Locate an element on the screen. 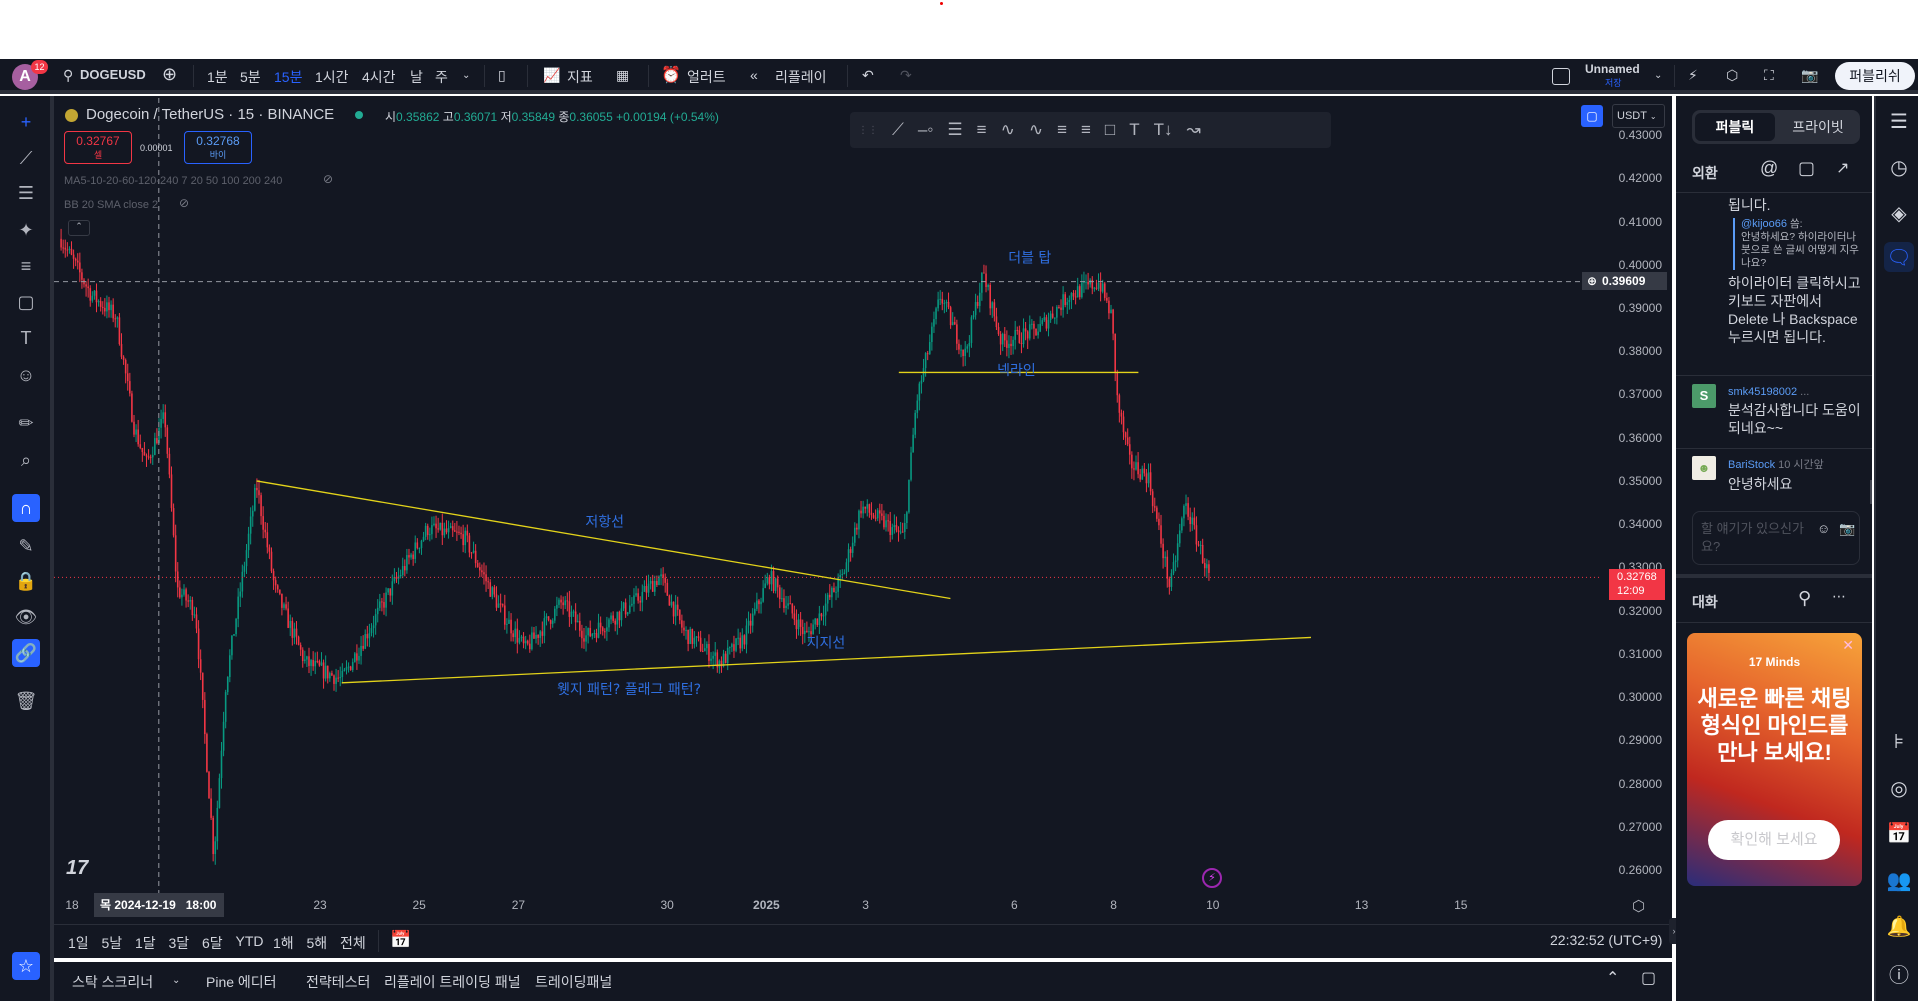 The image size is (1918, 1001). watchlist-icon: ☰ is located at coordinates (1899, 121).